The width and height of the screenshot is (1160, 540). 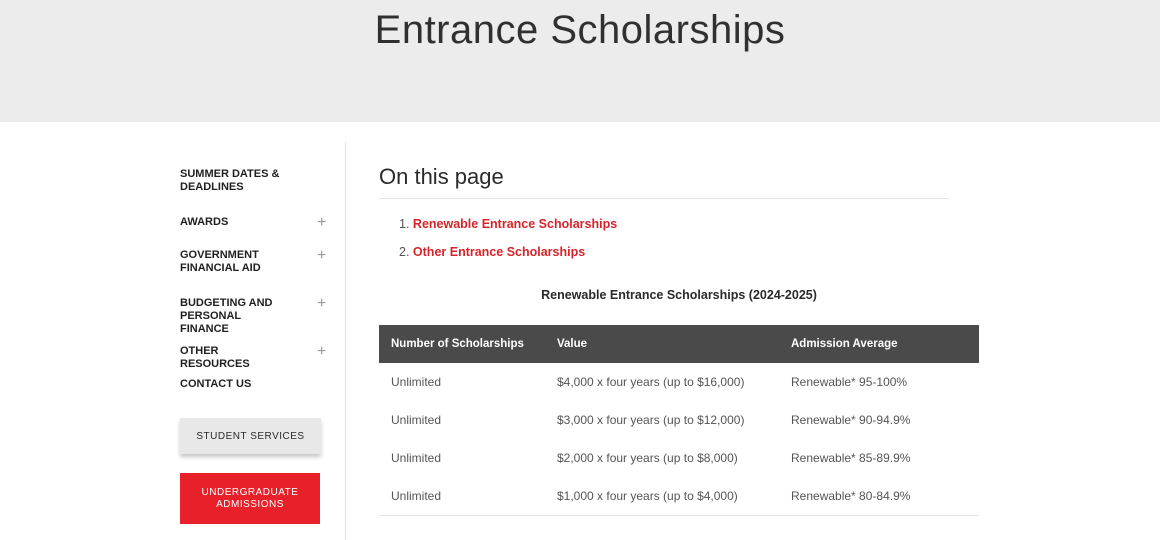 I want to click on list-item: 1. Renewable Entrance Scholarships, so click(x=508, y=230).